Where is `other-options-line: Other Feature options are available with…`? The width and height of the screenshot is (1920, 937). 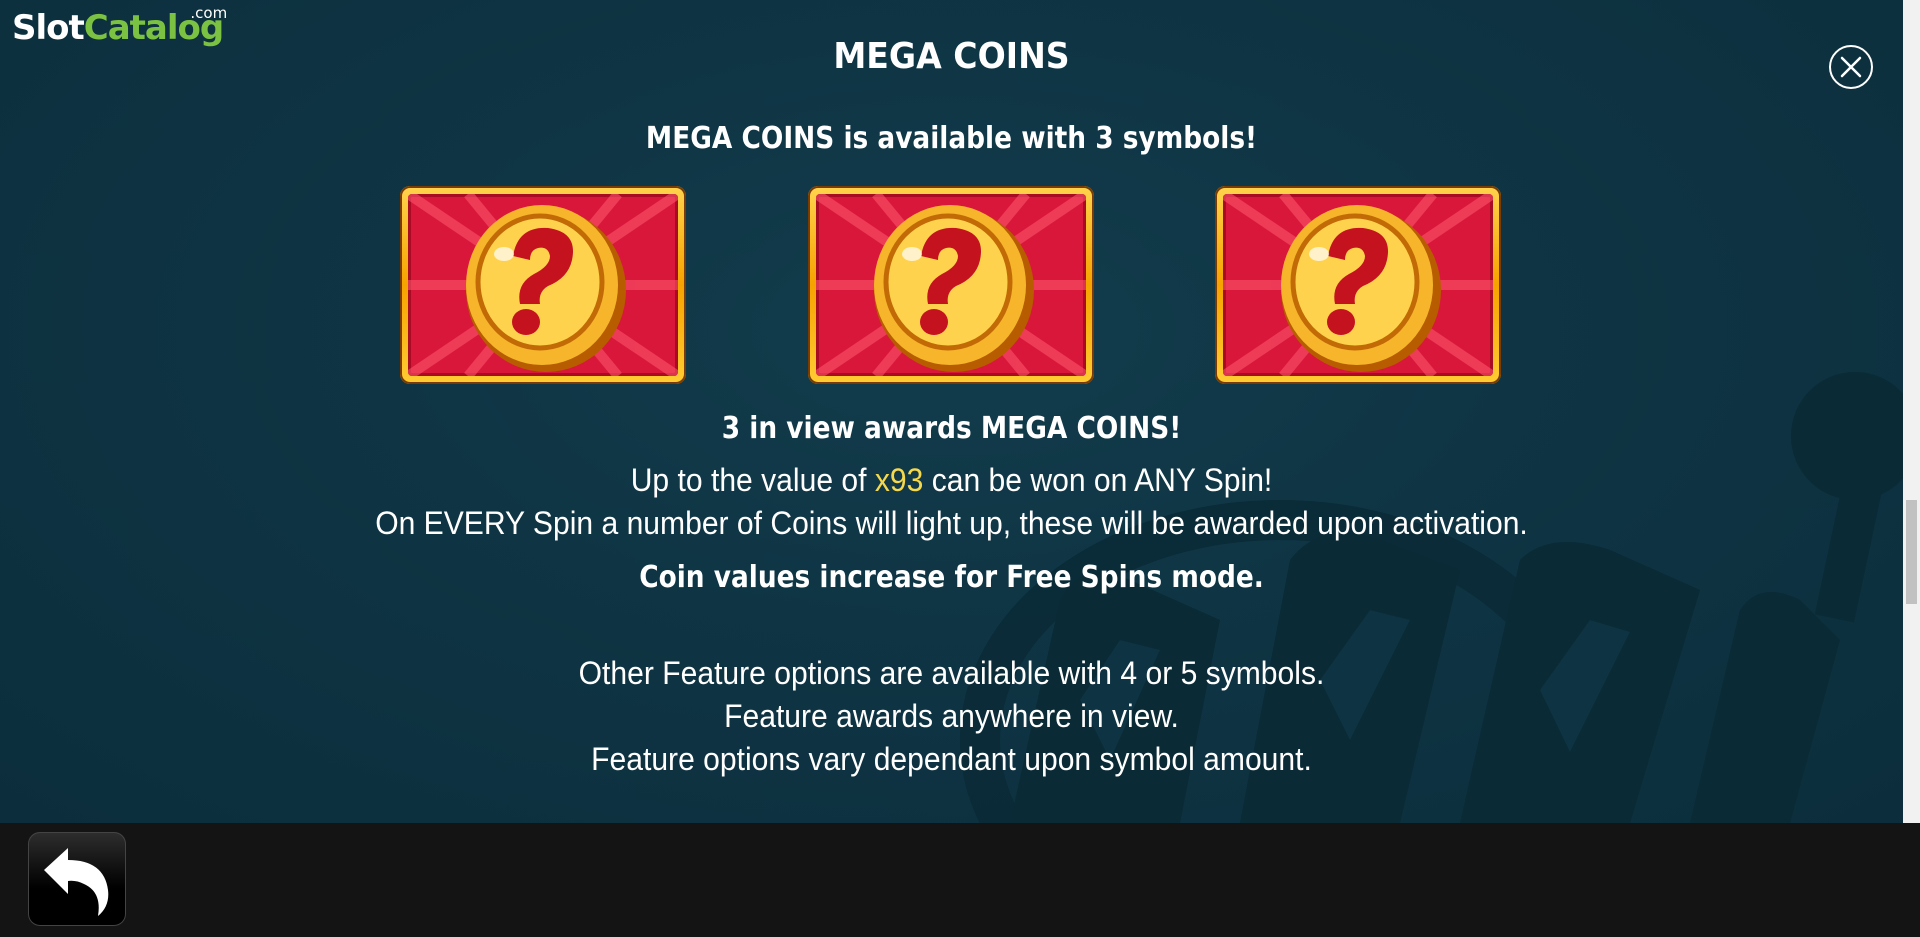 other-options-line: Other Feature options are available with… is located at coordinates (951, 673).